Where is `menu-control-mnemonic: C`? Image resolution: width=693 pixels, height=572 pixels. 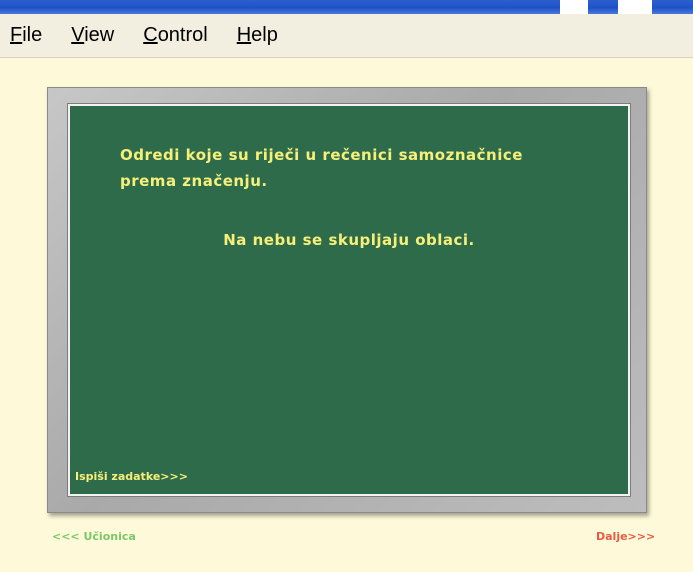 menu-control-mnemonic: C is located at coordinates (150, 35).